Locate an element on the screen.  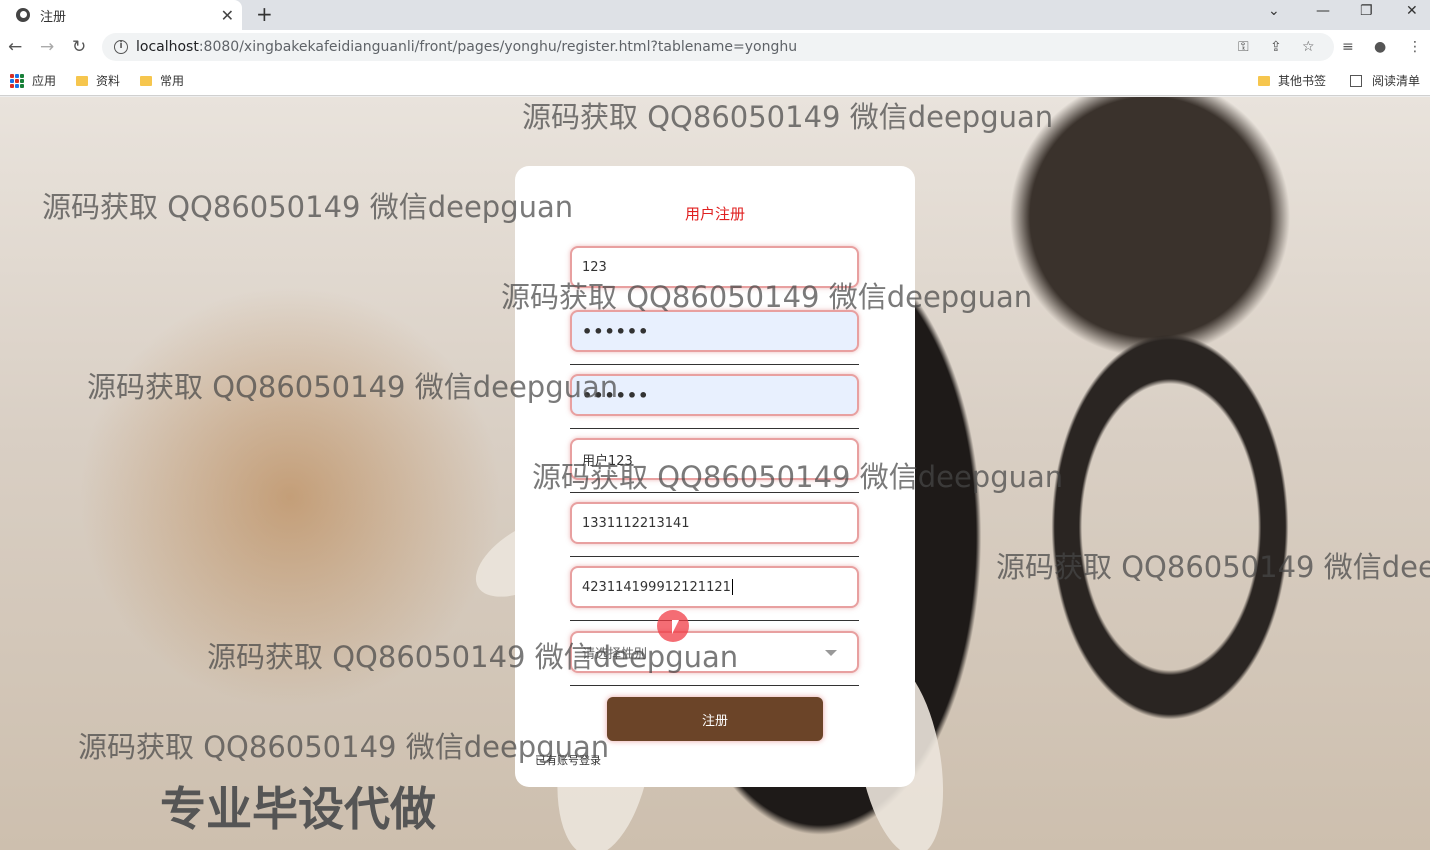
url-host: localhost is located at coordinates (167, 47).